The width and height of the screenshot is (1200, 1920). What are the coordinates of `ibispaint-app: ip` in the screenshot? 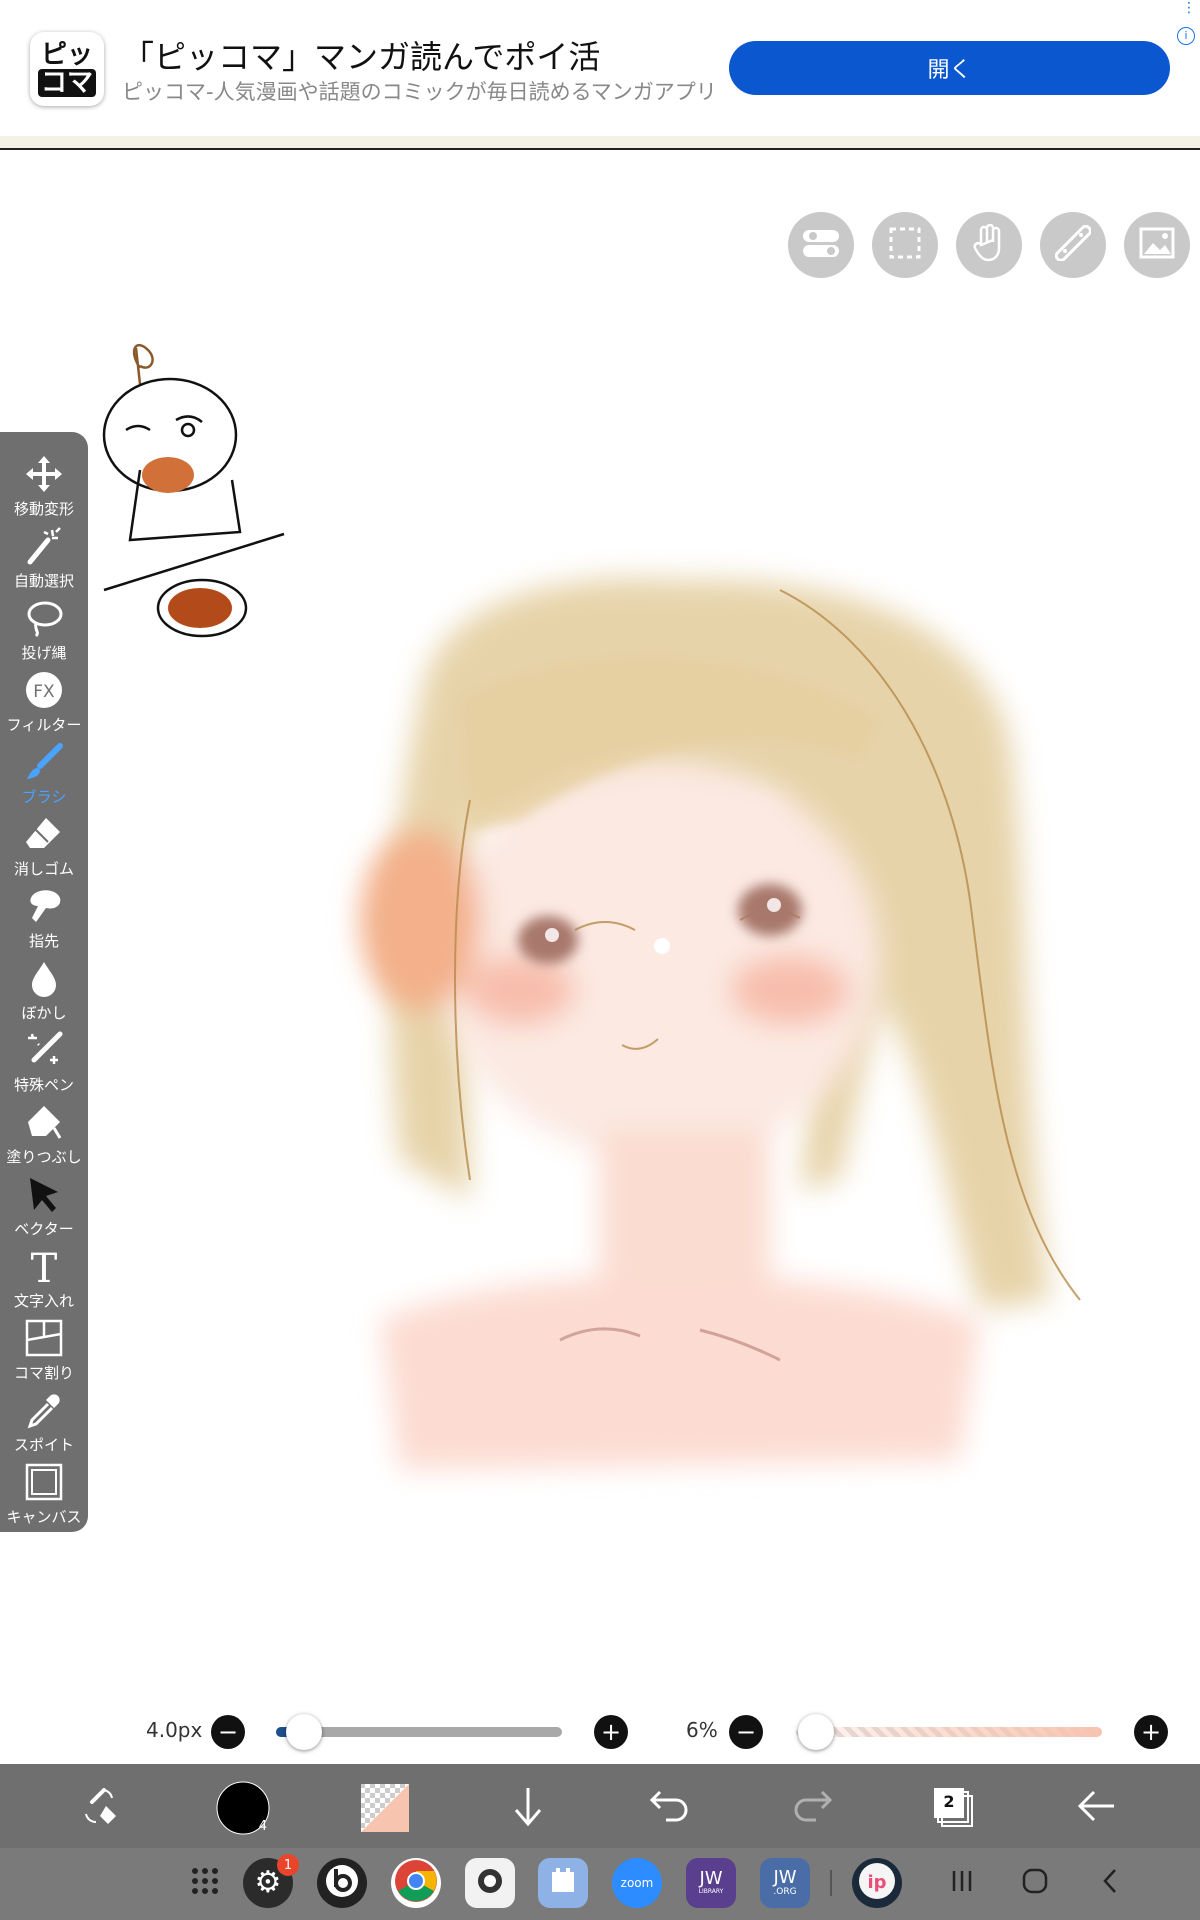 It's located at (877, 1883).